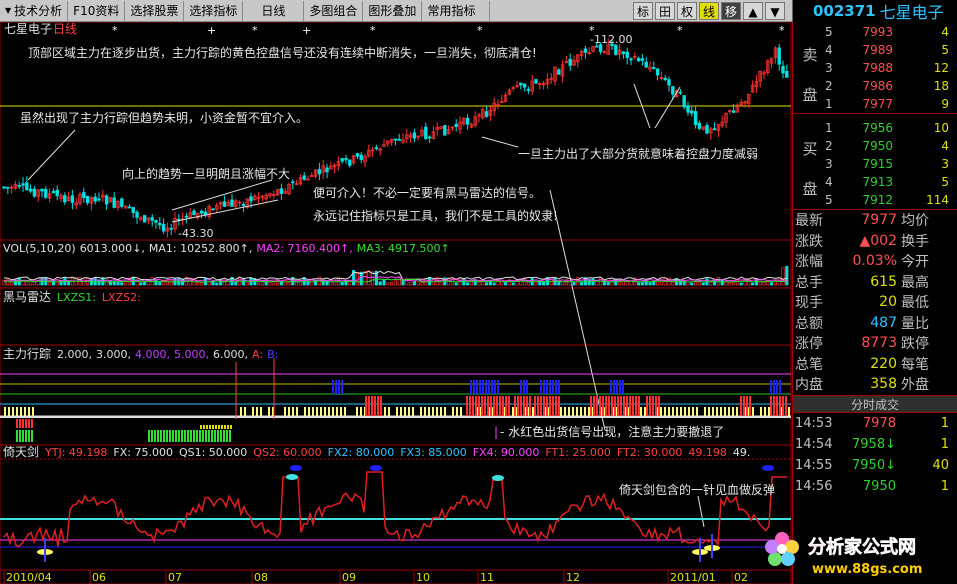  Describe the element at coordinates (665, 10) in the screenshot. I see `mode-grid-button: 田` at that location.